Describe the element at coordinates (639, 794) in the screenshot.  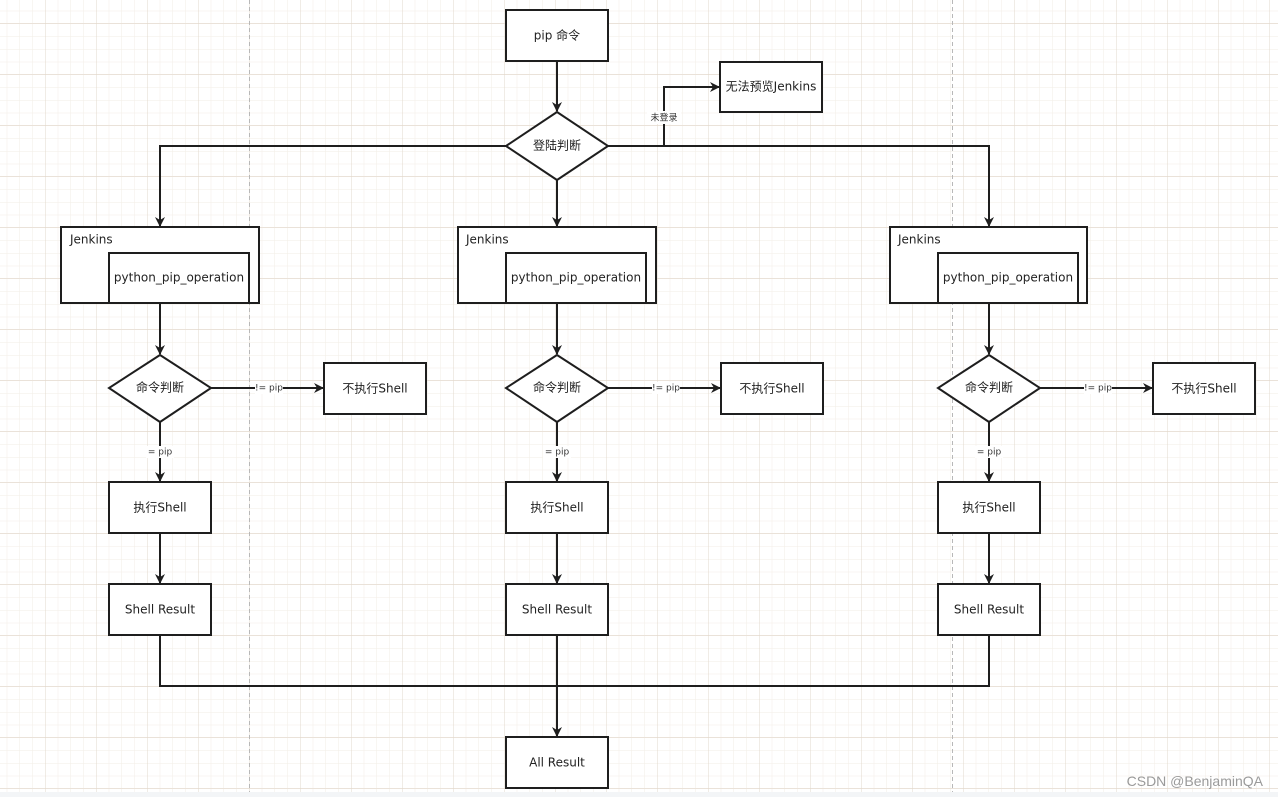
I see `bottom-strip` at that location.